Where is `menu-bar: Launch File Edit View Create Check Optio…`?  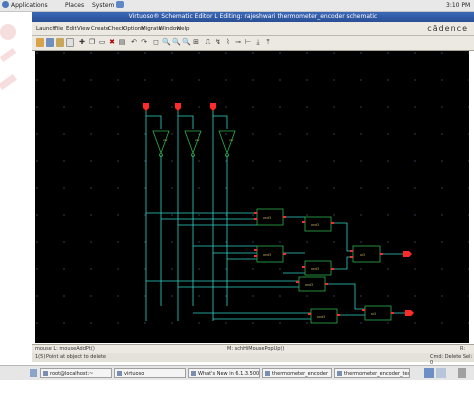 menu-bar: Launch File Edit View Create Check Optio… is located at coordinates (253, 29).